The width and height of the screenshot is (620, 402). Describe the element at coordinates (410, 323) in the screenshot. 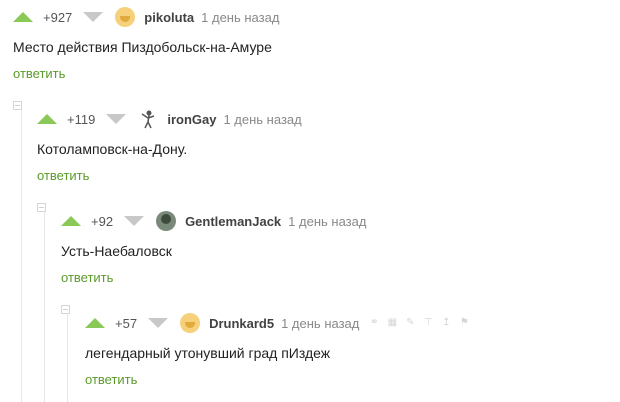

I see `edit-icon: ✎` at that location.